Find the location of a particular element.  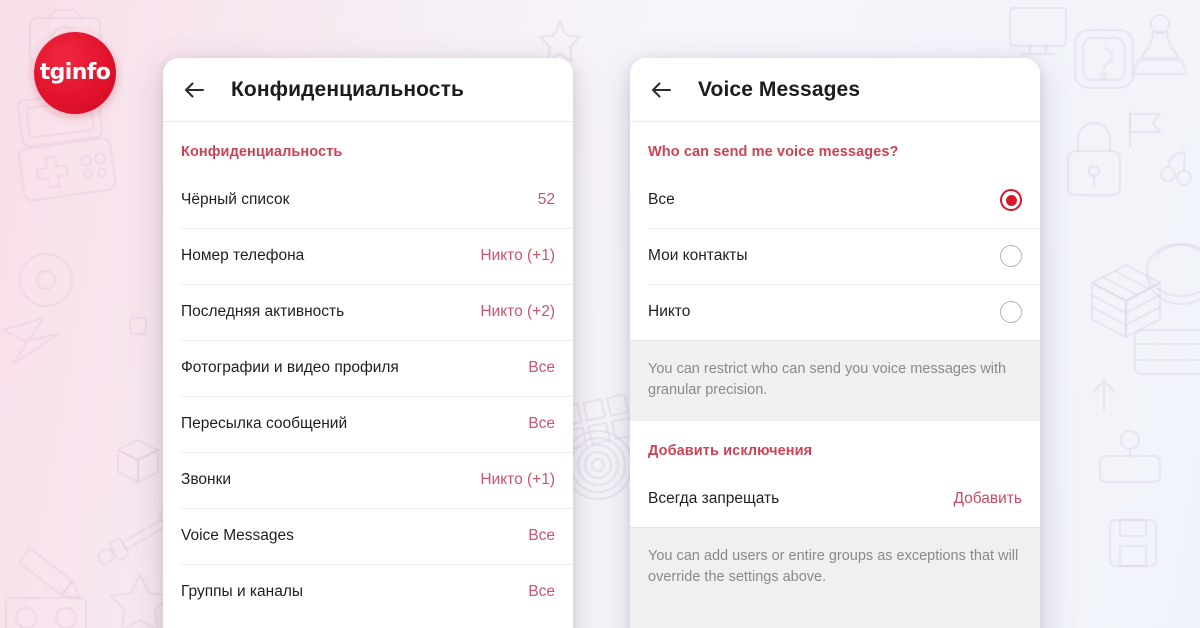

row-label: Группы и каналы is located at coordinates (242, 591).